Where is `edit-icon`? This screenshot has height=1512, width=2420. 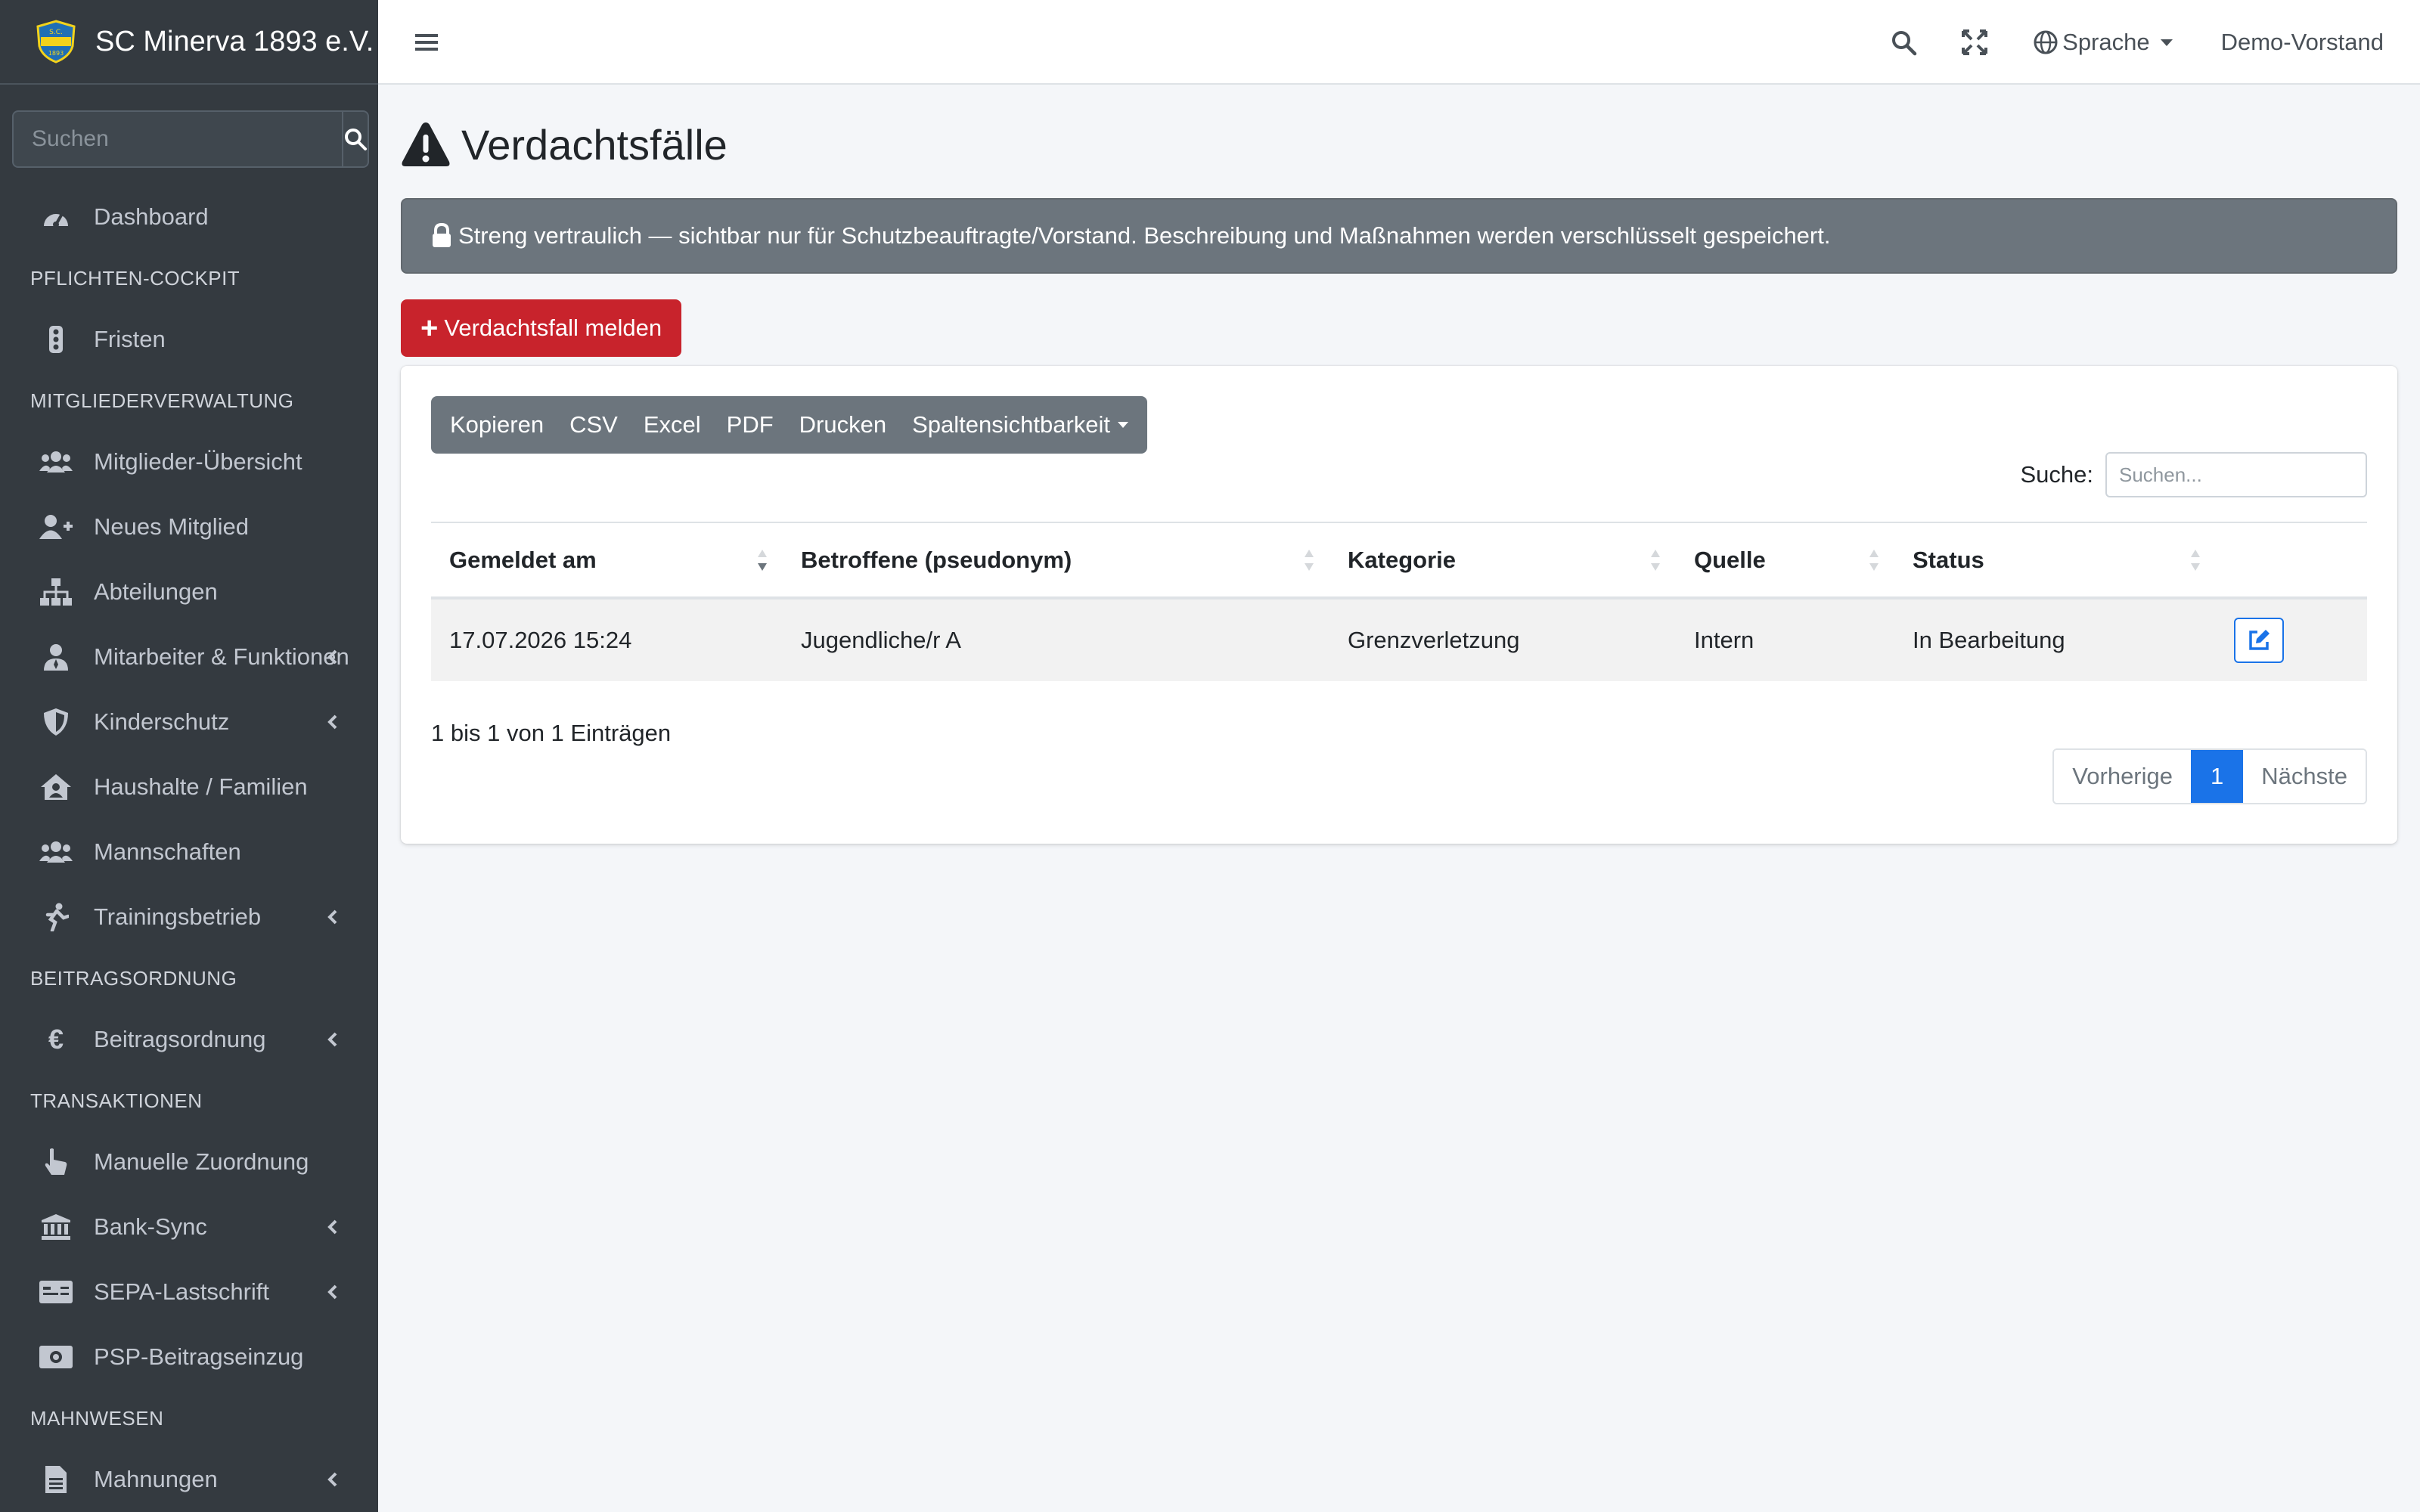 edit-icon is located at coordinates (2259, 640).